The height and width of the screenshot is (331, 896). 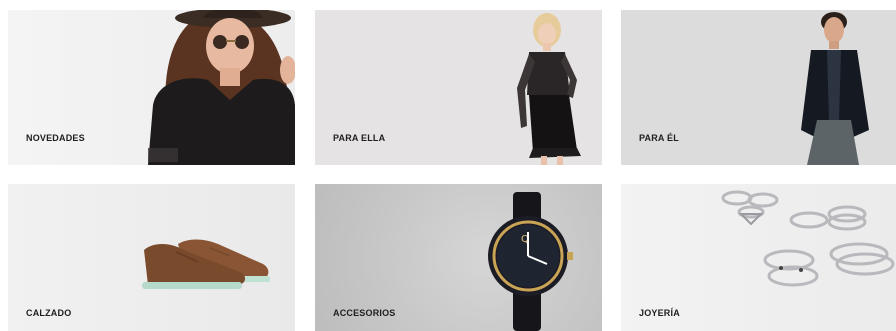 What do you see at coordinates (49, 313) in the screenshot?
I see `category-label: CALZADO` at bounding box center [49, 313].